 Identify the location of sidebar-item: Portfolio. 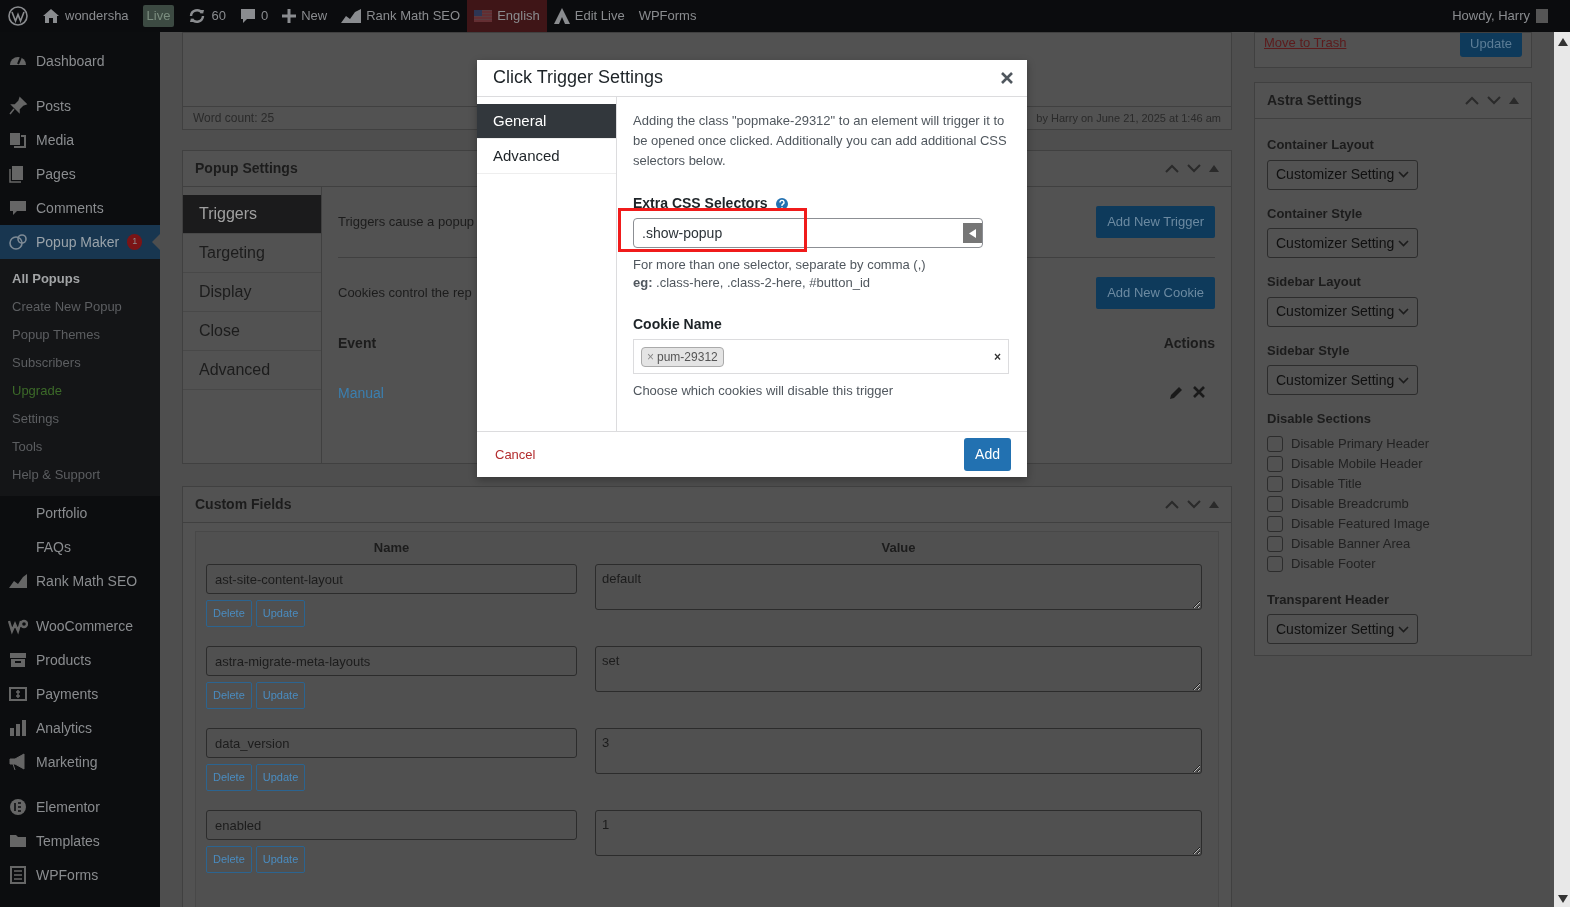
(80, 513).